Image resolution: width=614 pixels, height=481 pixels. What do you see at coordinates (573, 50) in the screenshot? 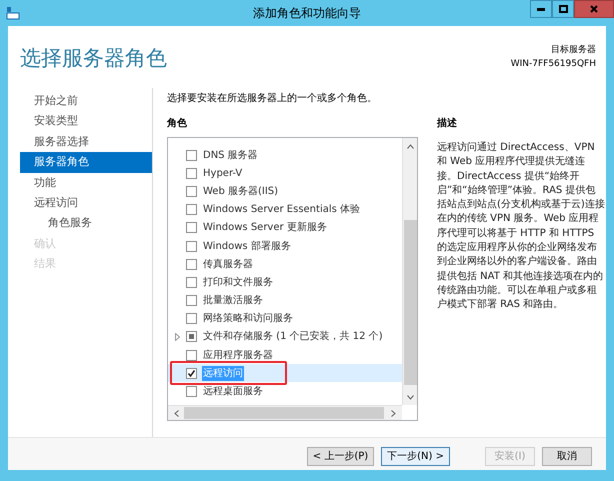
I see `target-server-label: 目标服务器` at bounding box center [573, 50].